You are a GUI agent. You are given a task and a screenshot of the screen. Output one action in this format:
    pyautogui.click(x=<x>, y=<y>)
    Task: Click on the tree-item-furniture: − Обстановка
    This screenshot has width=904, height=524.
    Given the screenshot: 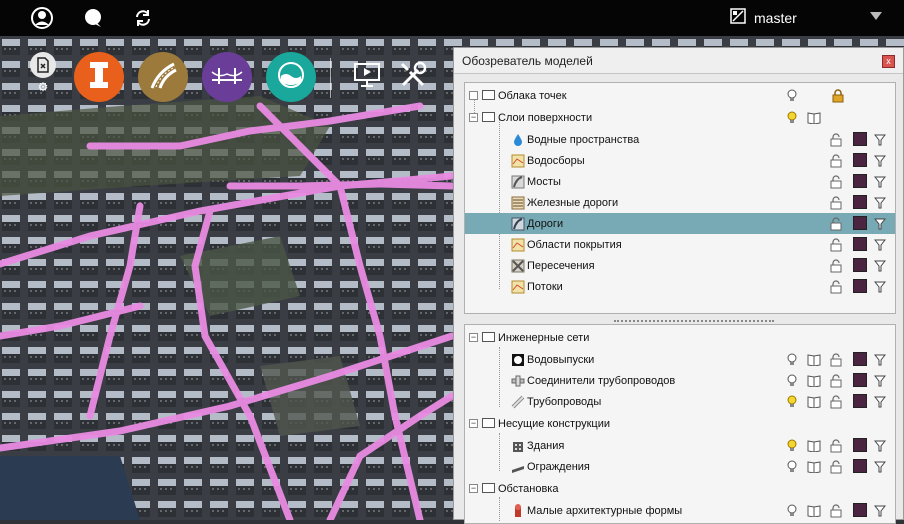 What is the action you would take?
    pyautogui.click(x=680, y=488)
    